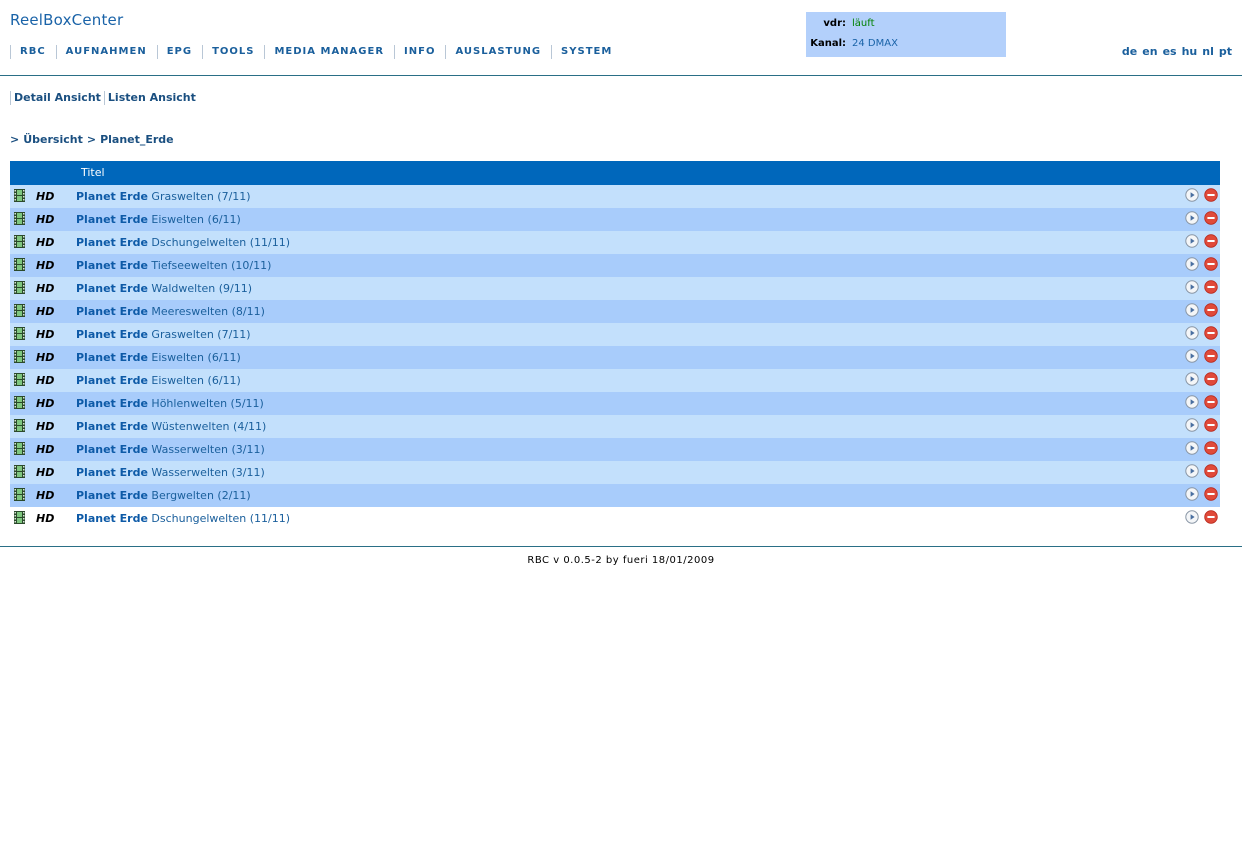  Describe the element at coordinates (202, 288) in the screenshot. I see `episode-name: Waldwelten (9/11)` at that location.